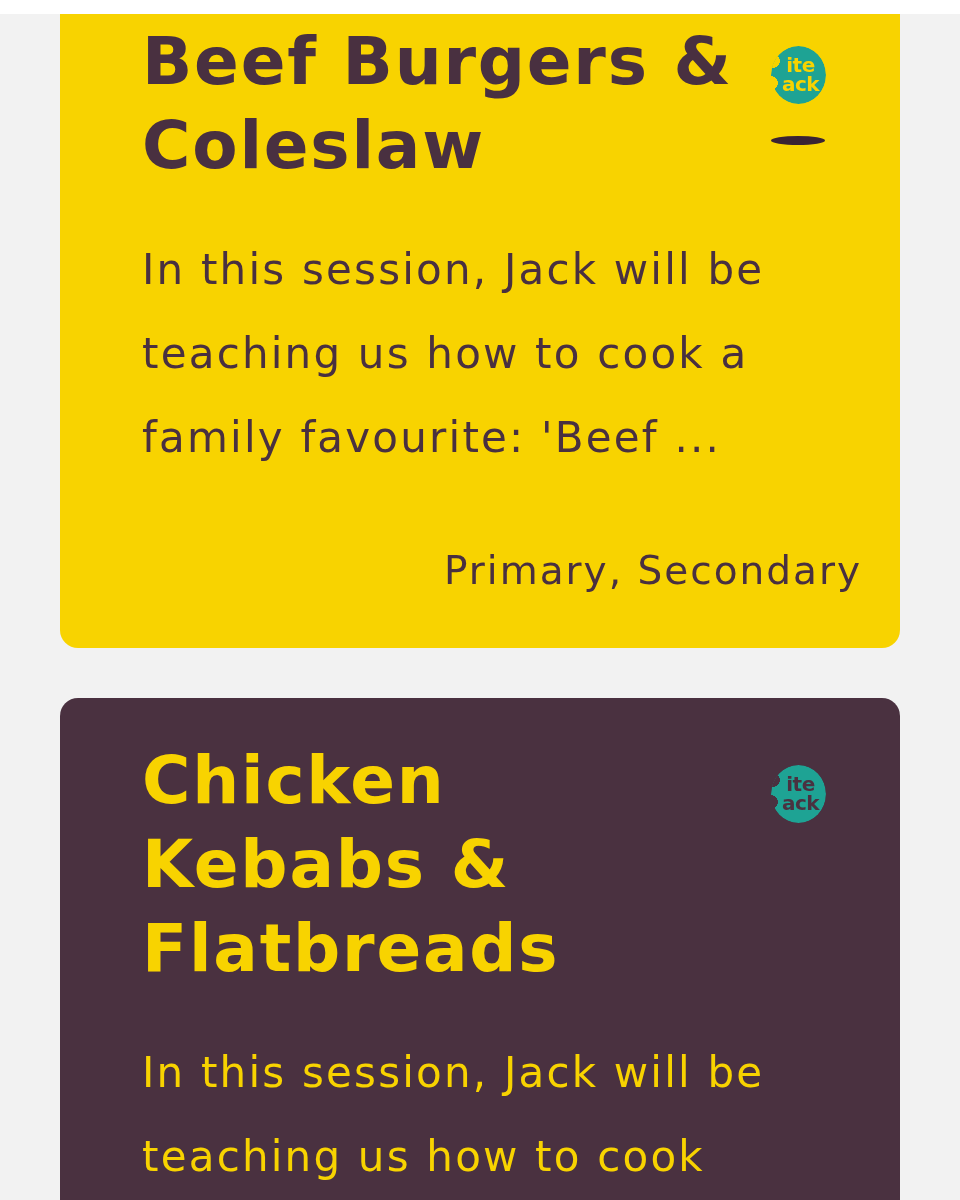 The image size is (960, 1200). I want to click on card-title: Beef Burgers & Coleslaw, so click(438, 104).